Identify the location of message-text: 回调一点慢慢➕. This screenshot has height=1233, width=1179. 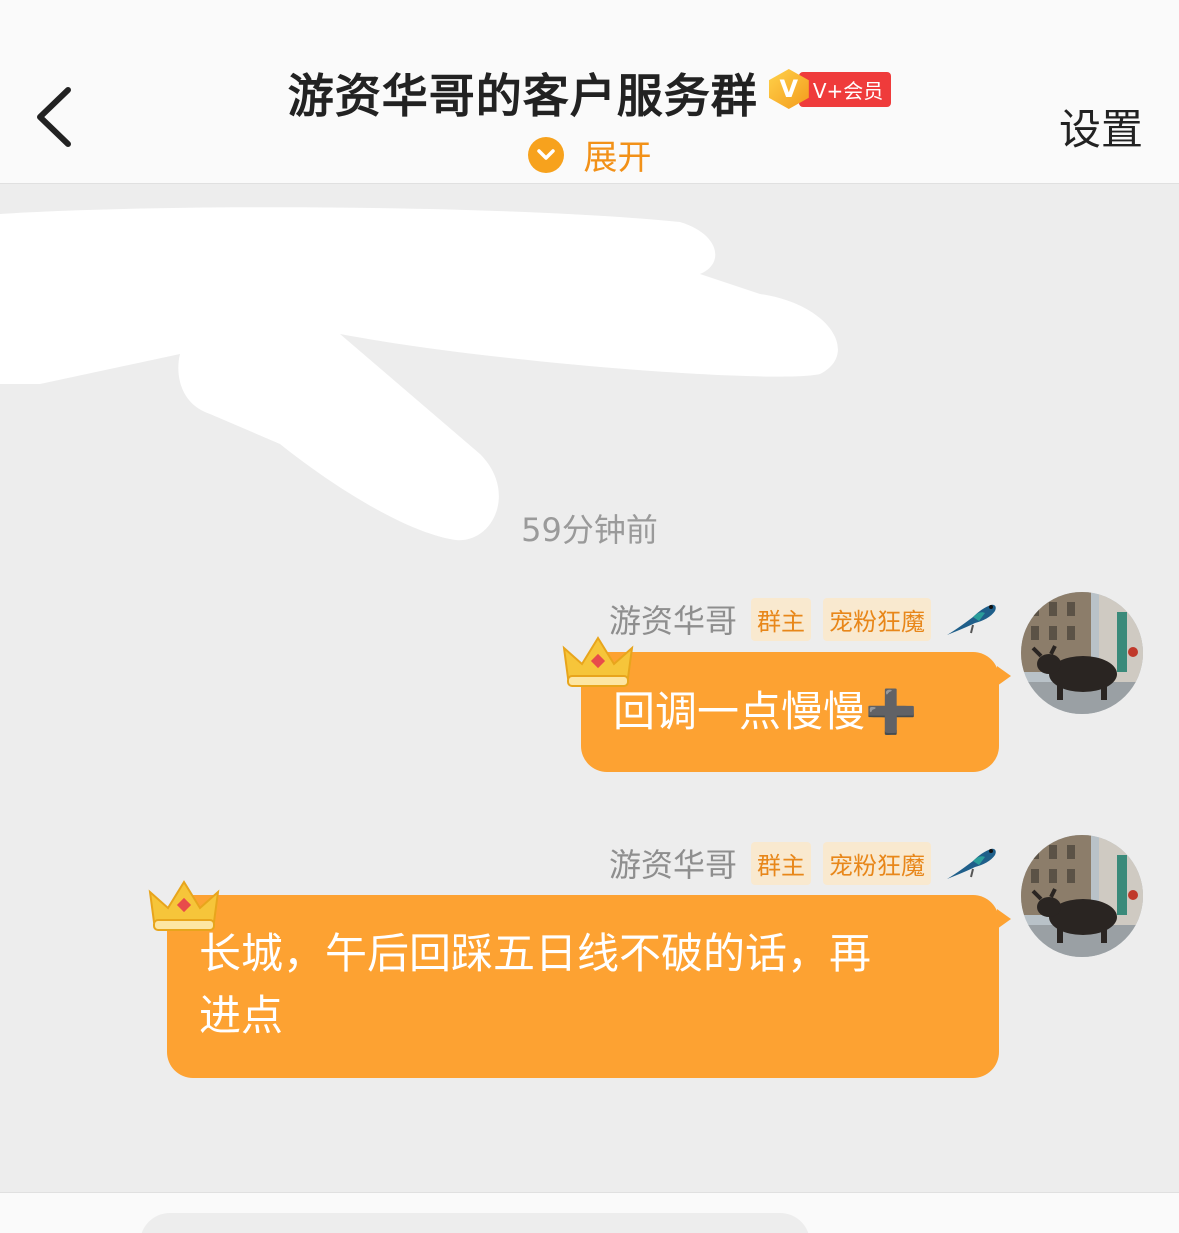
(765, 711).